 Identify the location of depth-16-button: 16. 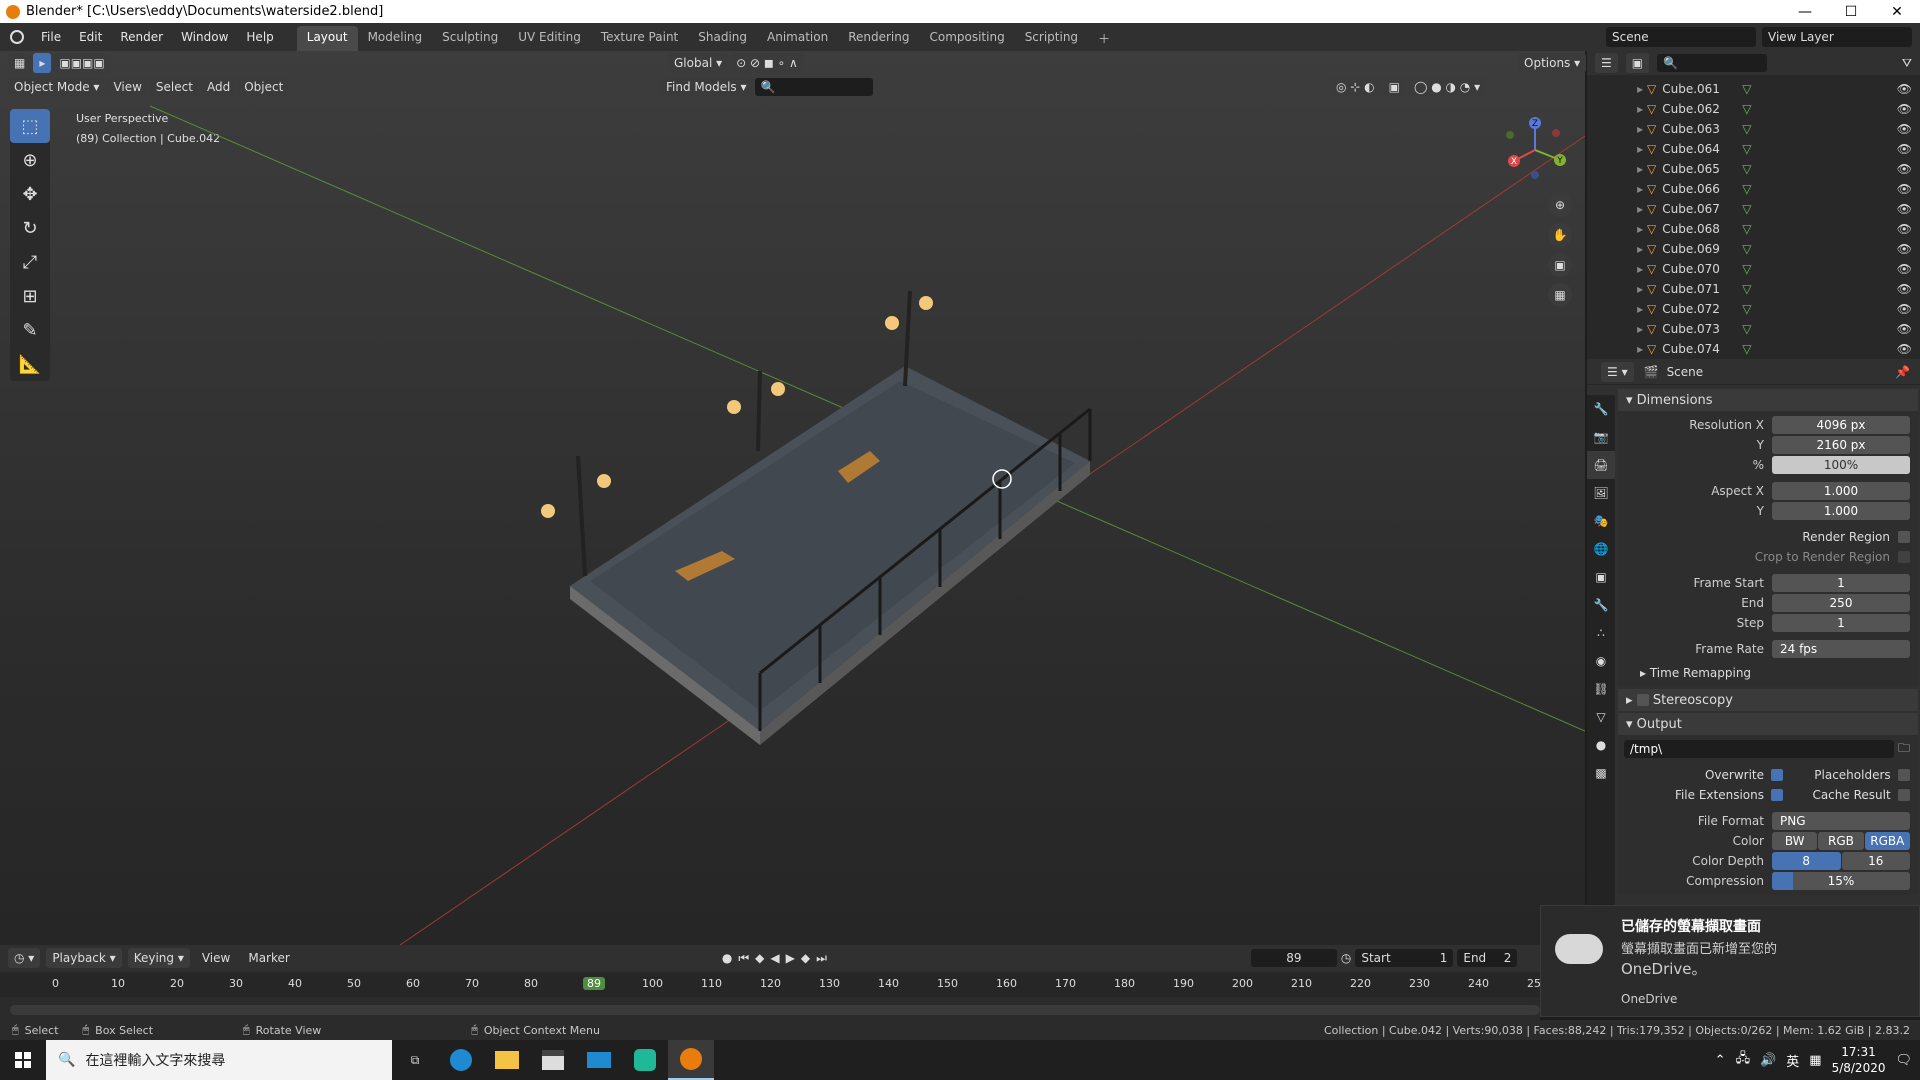
(1875, 861).